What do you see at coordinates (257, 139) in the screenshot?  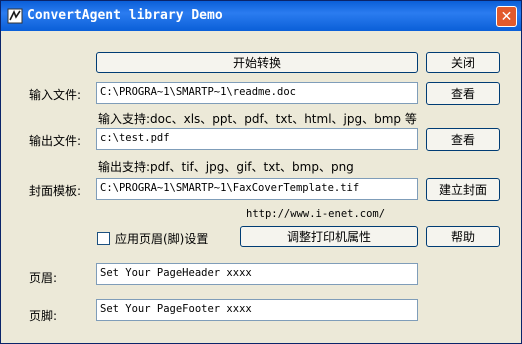 I see `output-file-field: c:\test.pdf` at bounding box center [257, 139].